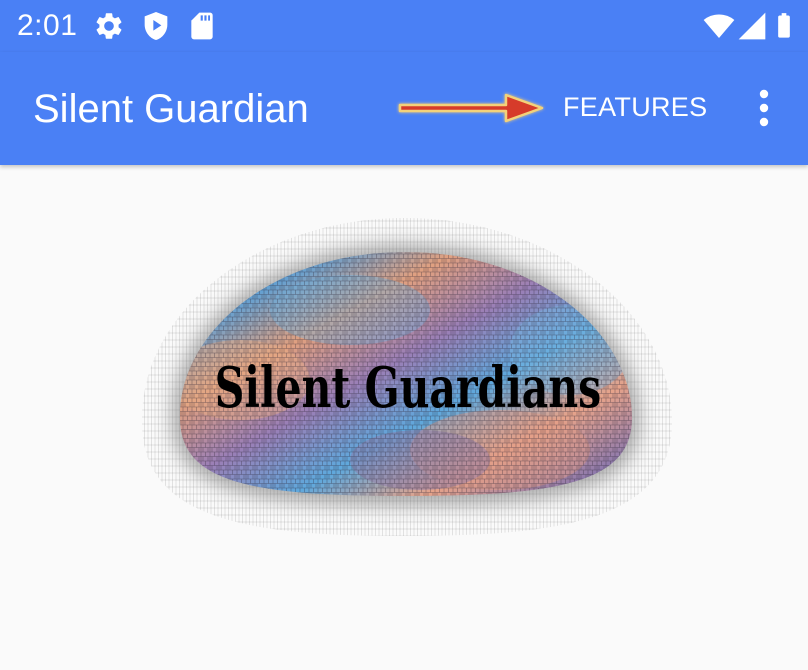 The image size is (808, 670). Describe the element at coordinates (784, 25) in the screenshot. I see `battery-icon` at that location.